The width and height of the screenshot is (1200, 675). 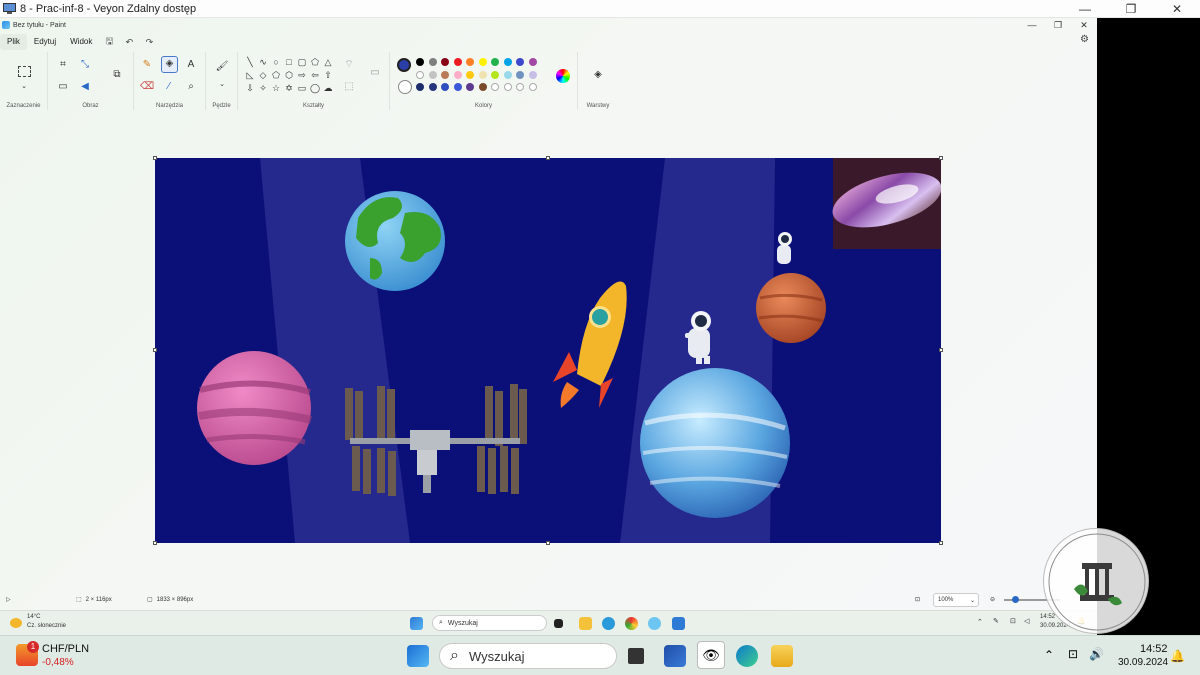 What do you see at coordinates (941, 350) in the screenshot?
I see `resize-handle-e` at bounding box center [941, 350].